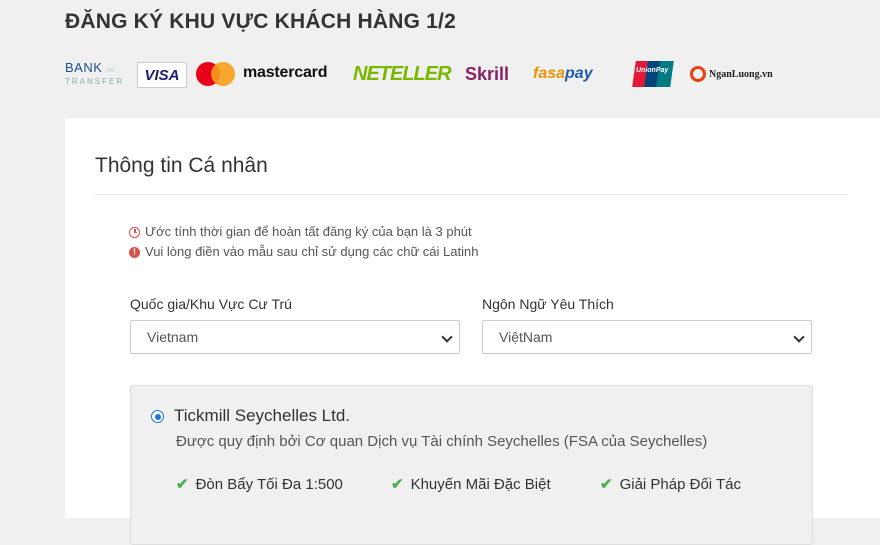  Describe the element at coordinates (134, 252) in the screenshot. I see `alert-icon: !` at that location.